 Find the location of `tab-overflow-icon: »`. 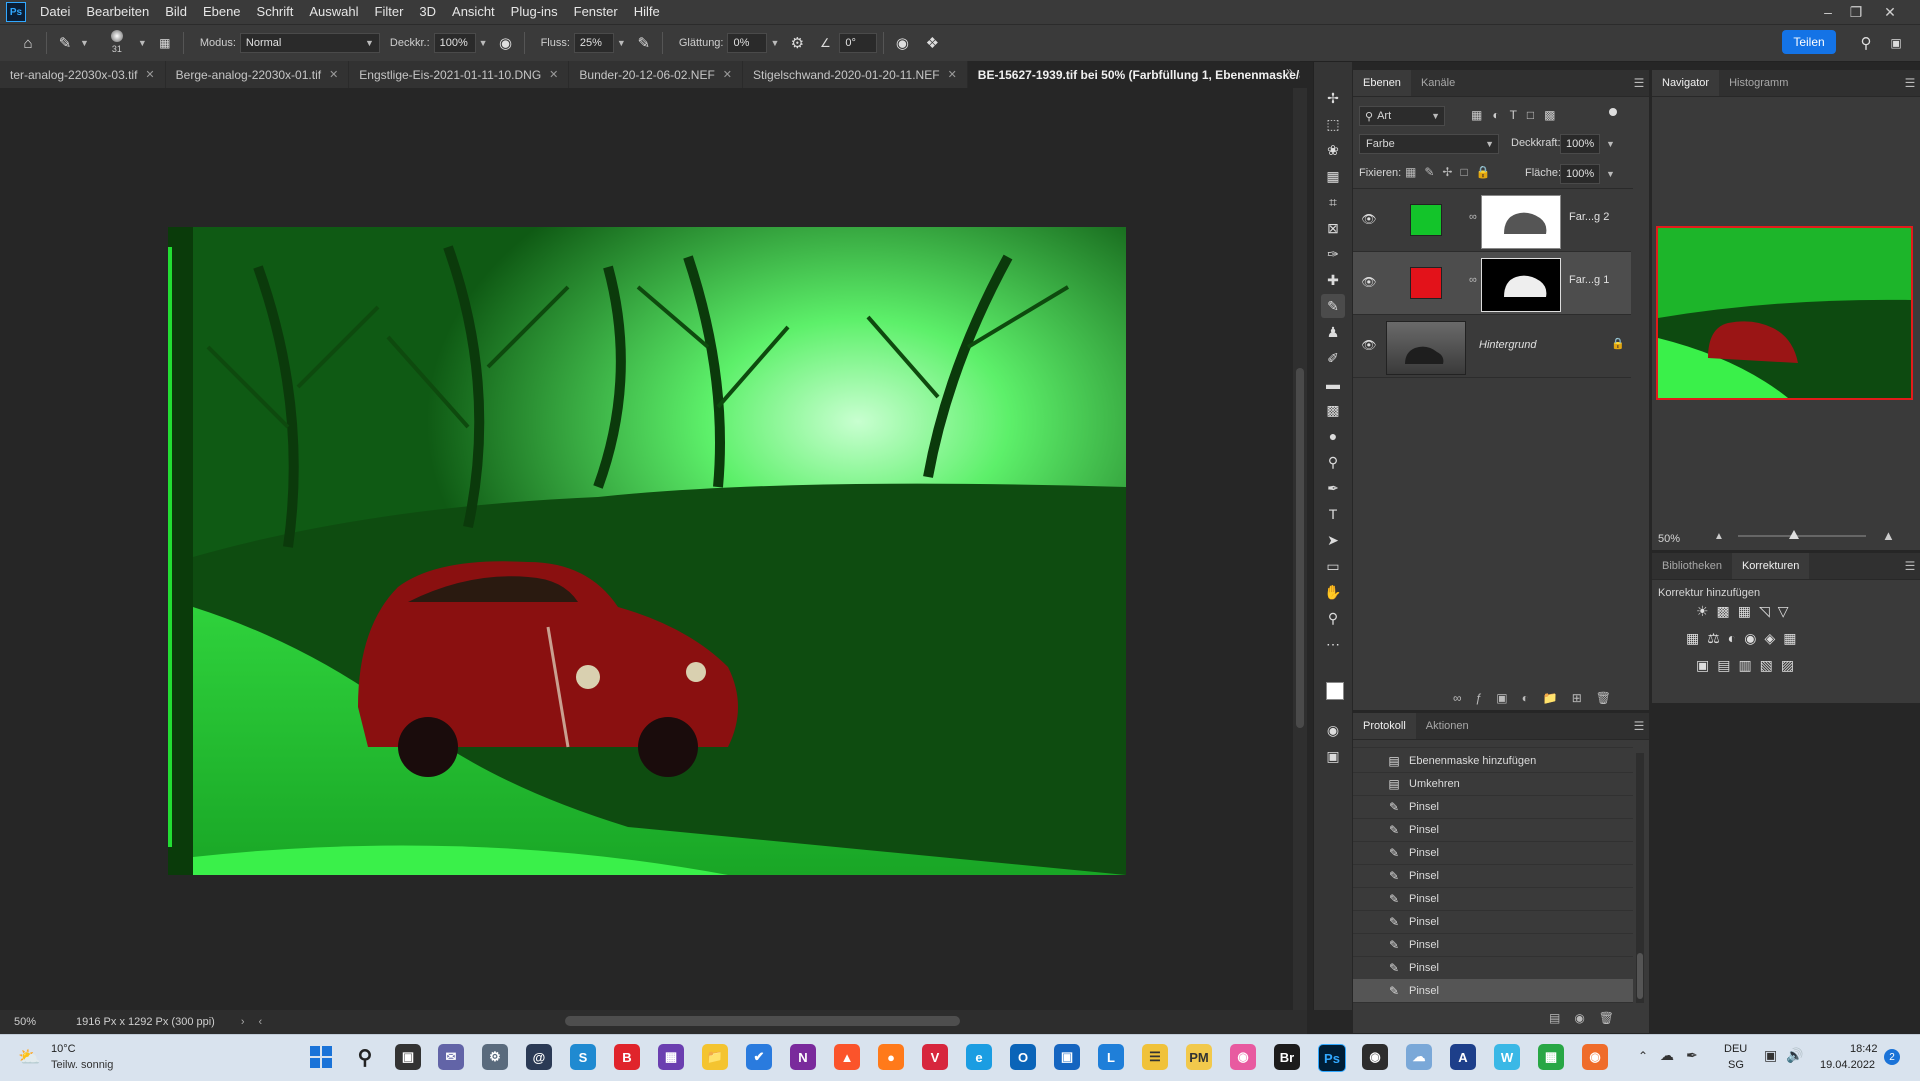

tab-overflow-icon: » is located at coordinates (1289, 71).